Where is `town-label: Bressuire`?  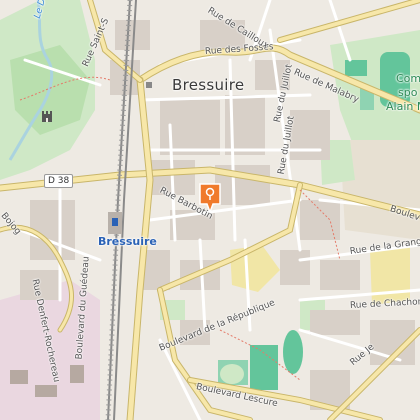
town-label: Bressuire is located at coordinates (208, 85).